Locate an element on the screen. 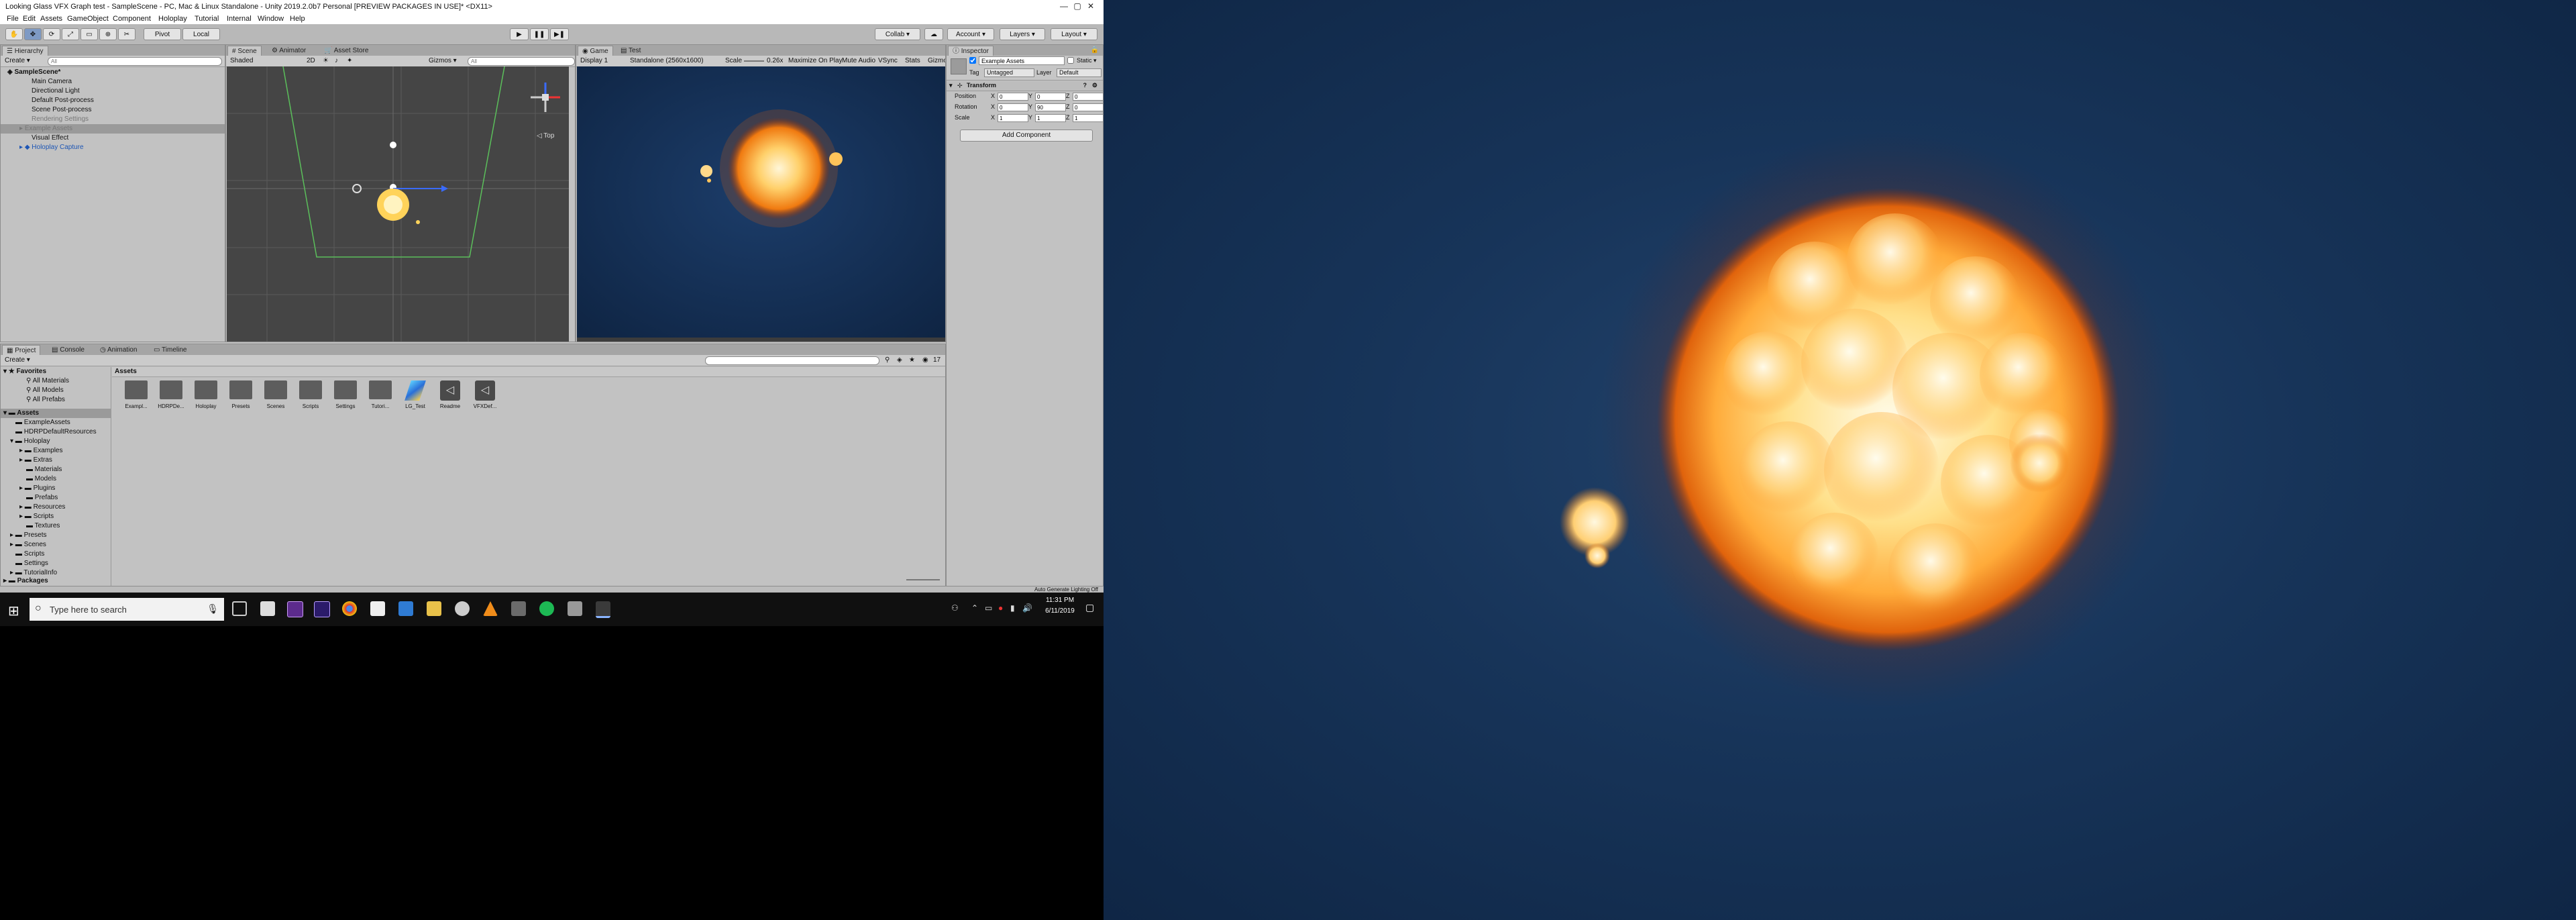 The image size is (2576, 920). network-icon: ▭ is located at coordinates (988, 608).